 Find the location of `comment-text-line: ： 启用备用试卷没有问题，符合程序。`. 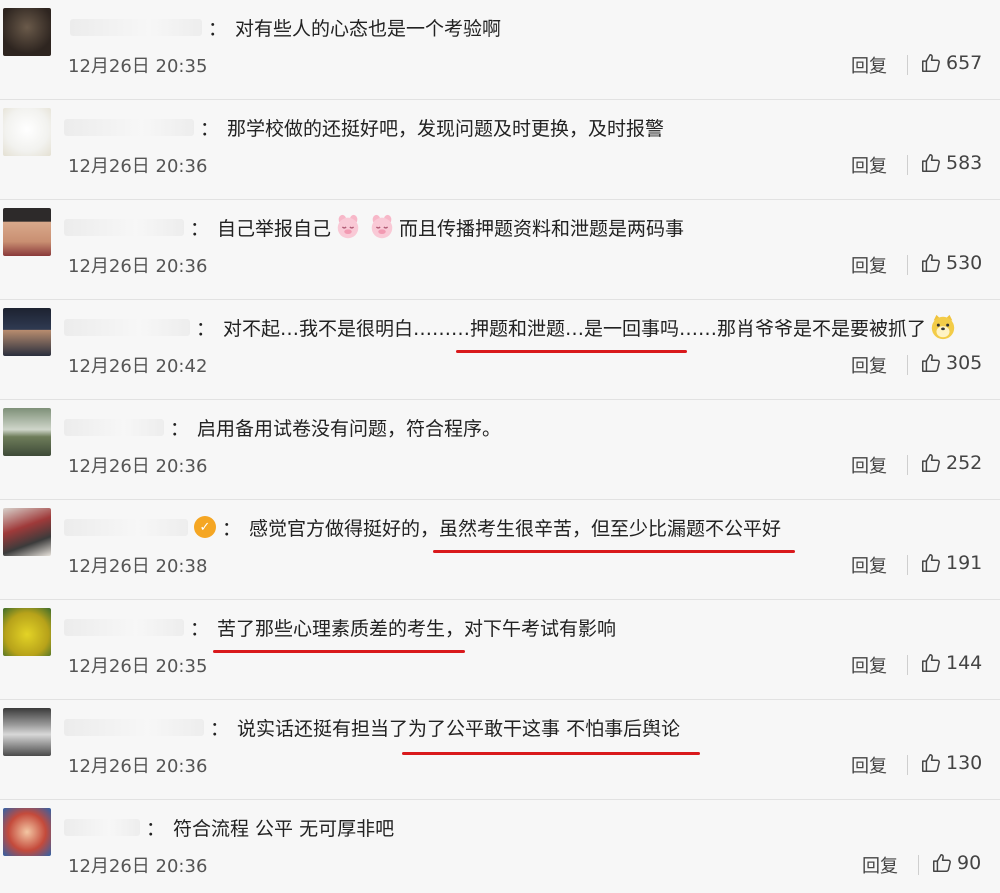

comment-text-line: ： 启用备用试卷没有问题，符合程序。 is located at coordinates (282, 427).